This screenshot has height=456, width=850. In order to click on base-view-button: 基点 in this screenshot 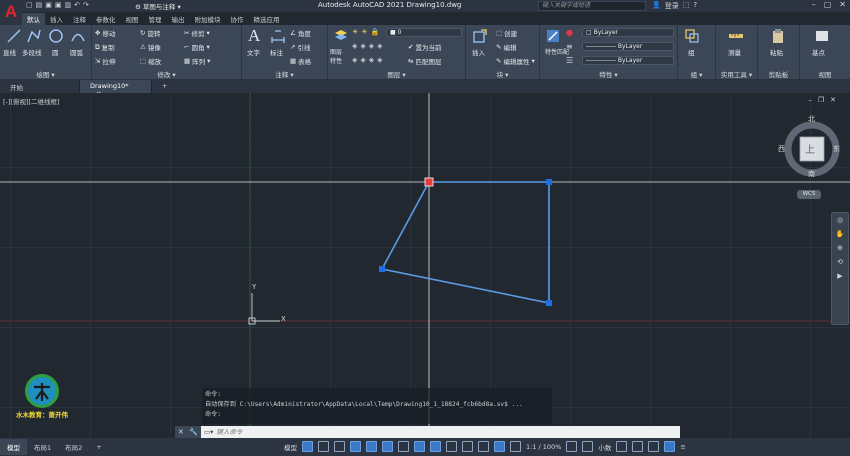, I will do `click(818, 52)`.